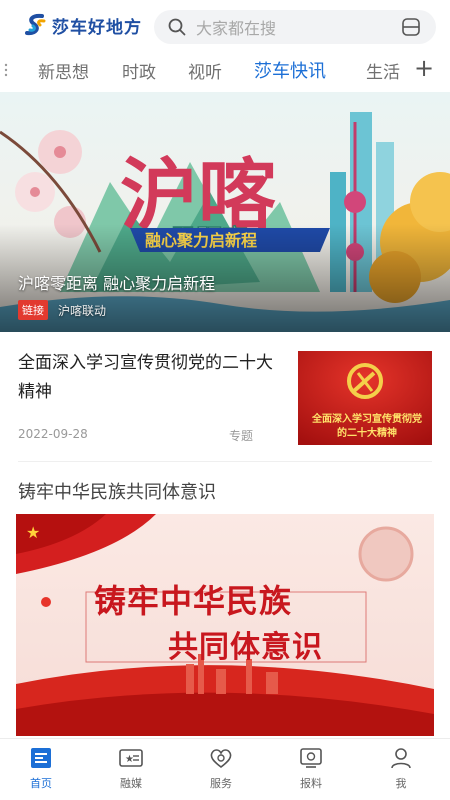 The height and width of the screenshot is (800, 450). I want to click on tab-xinsixiang: 新思想, so click(63, 70).